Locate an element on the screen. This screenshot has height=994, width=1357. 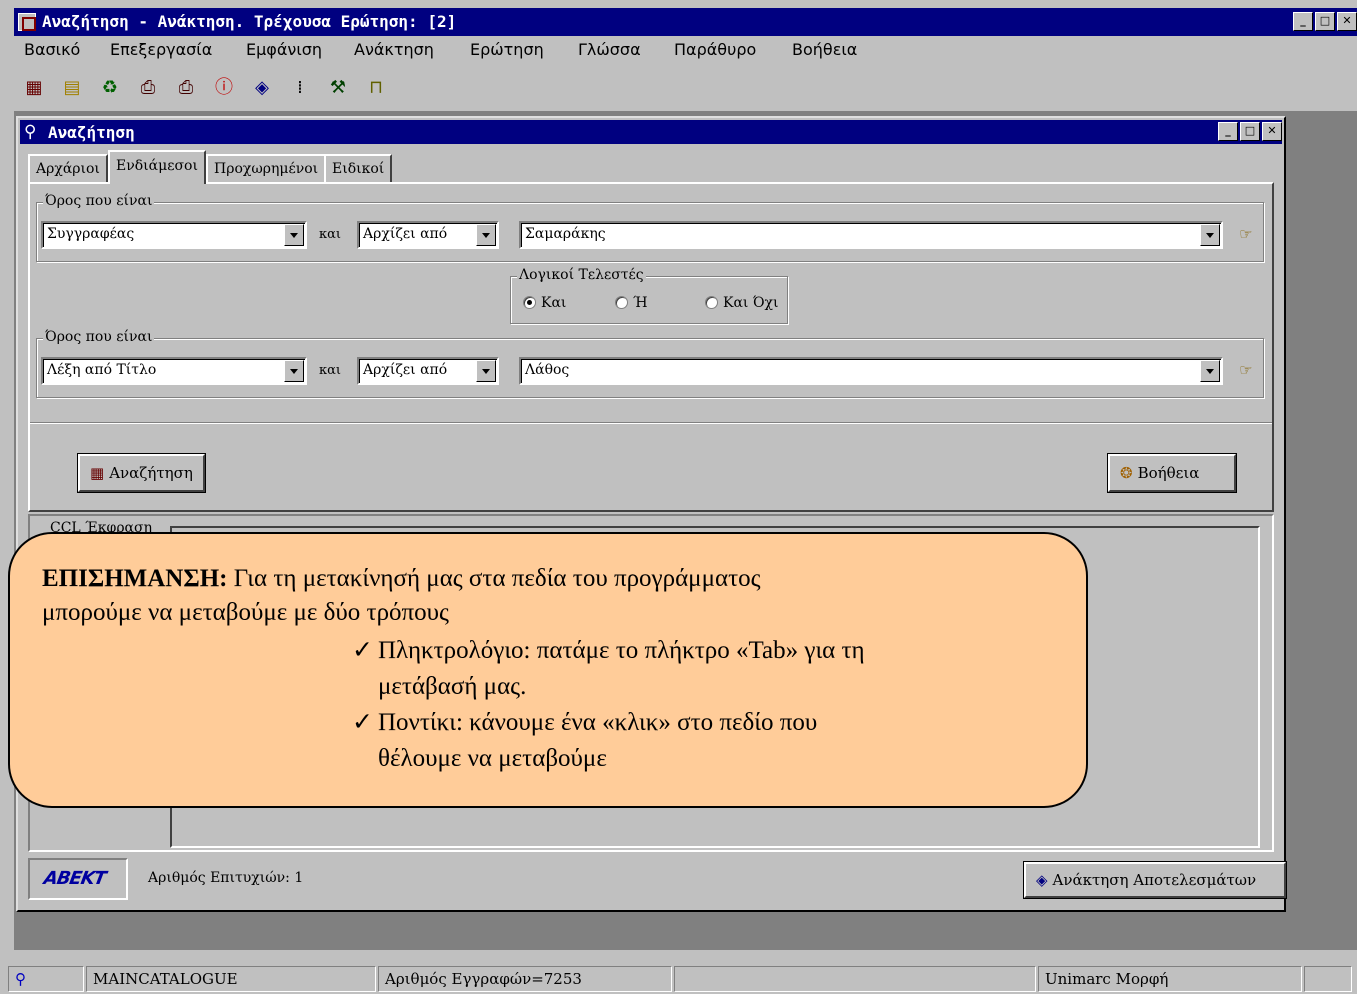
menu-retrieve: Ανάκτηση is located at coordinates (394, 49).